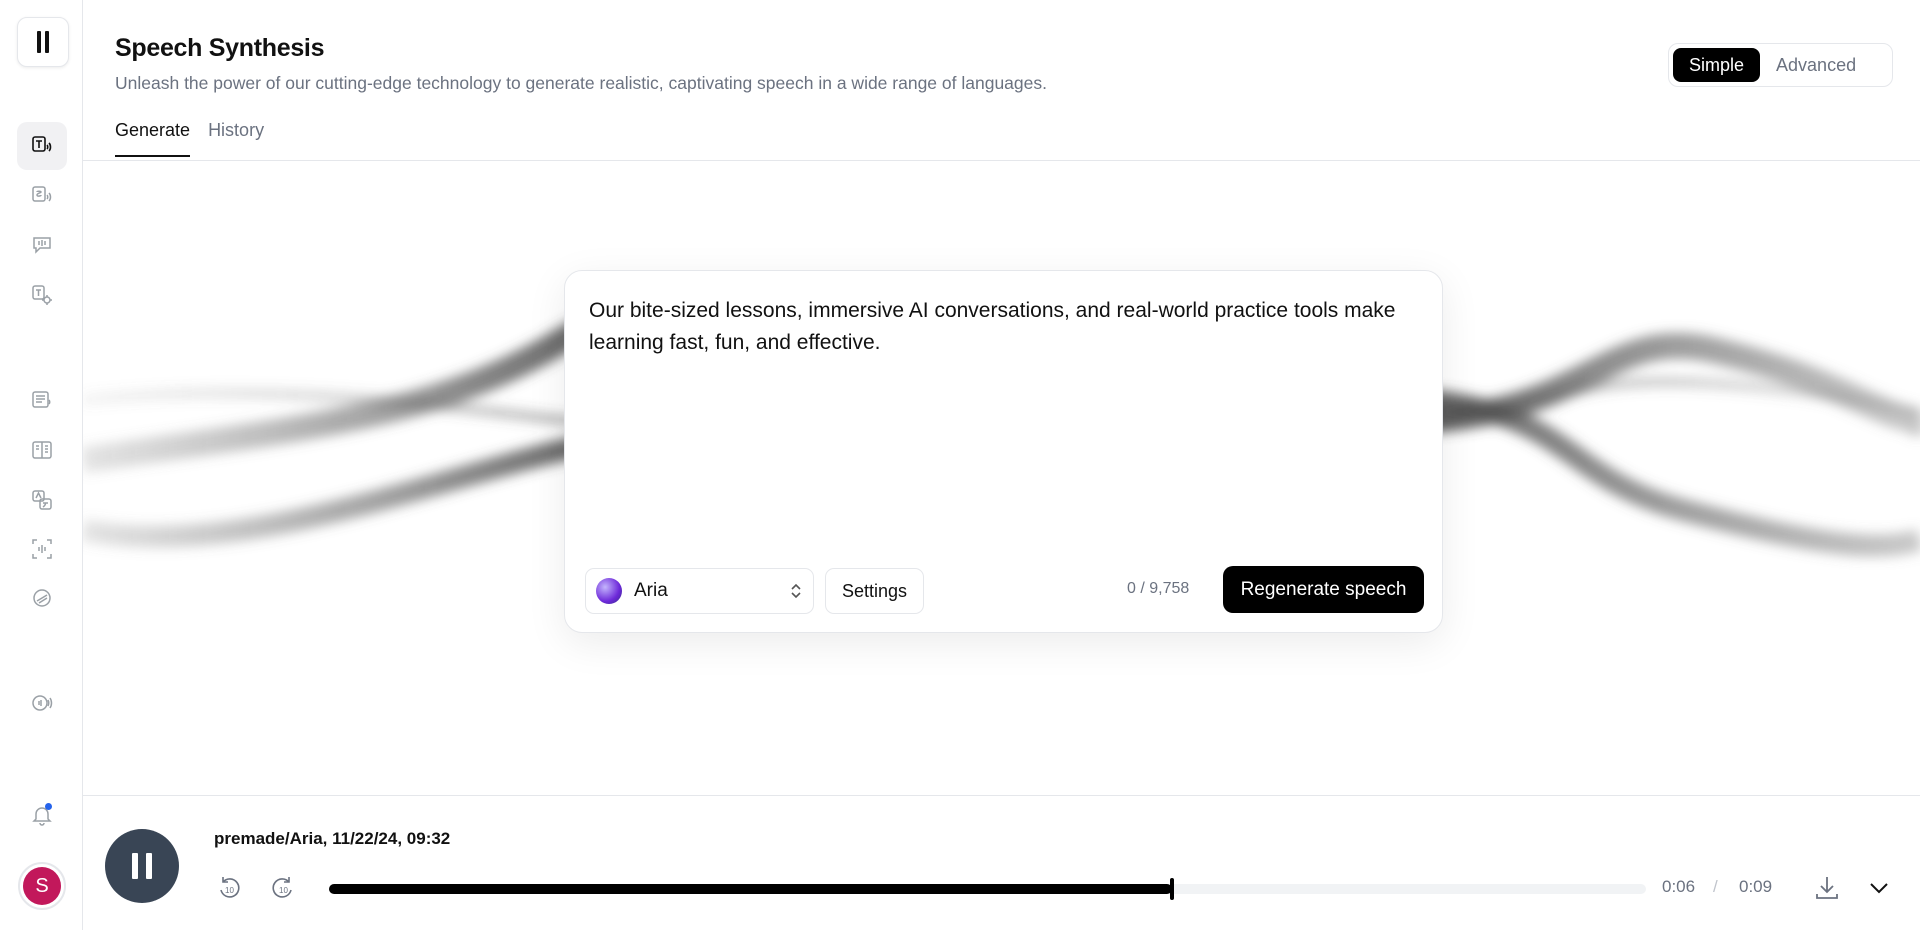 Image resolution: width=1920 pixels, height=930 pixels. What do you see at coordinates (42, 450) in the screenshot?
I see `reader-icon` at bounding box center [42, 450].